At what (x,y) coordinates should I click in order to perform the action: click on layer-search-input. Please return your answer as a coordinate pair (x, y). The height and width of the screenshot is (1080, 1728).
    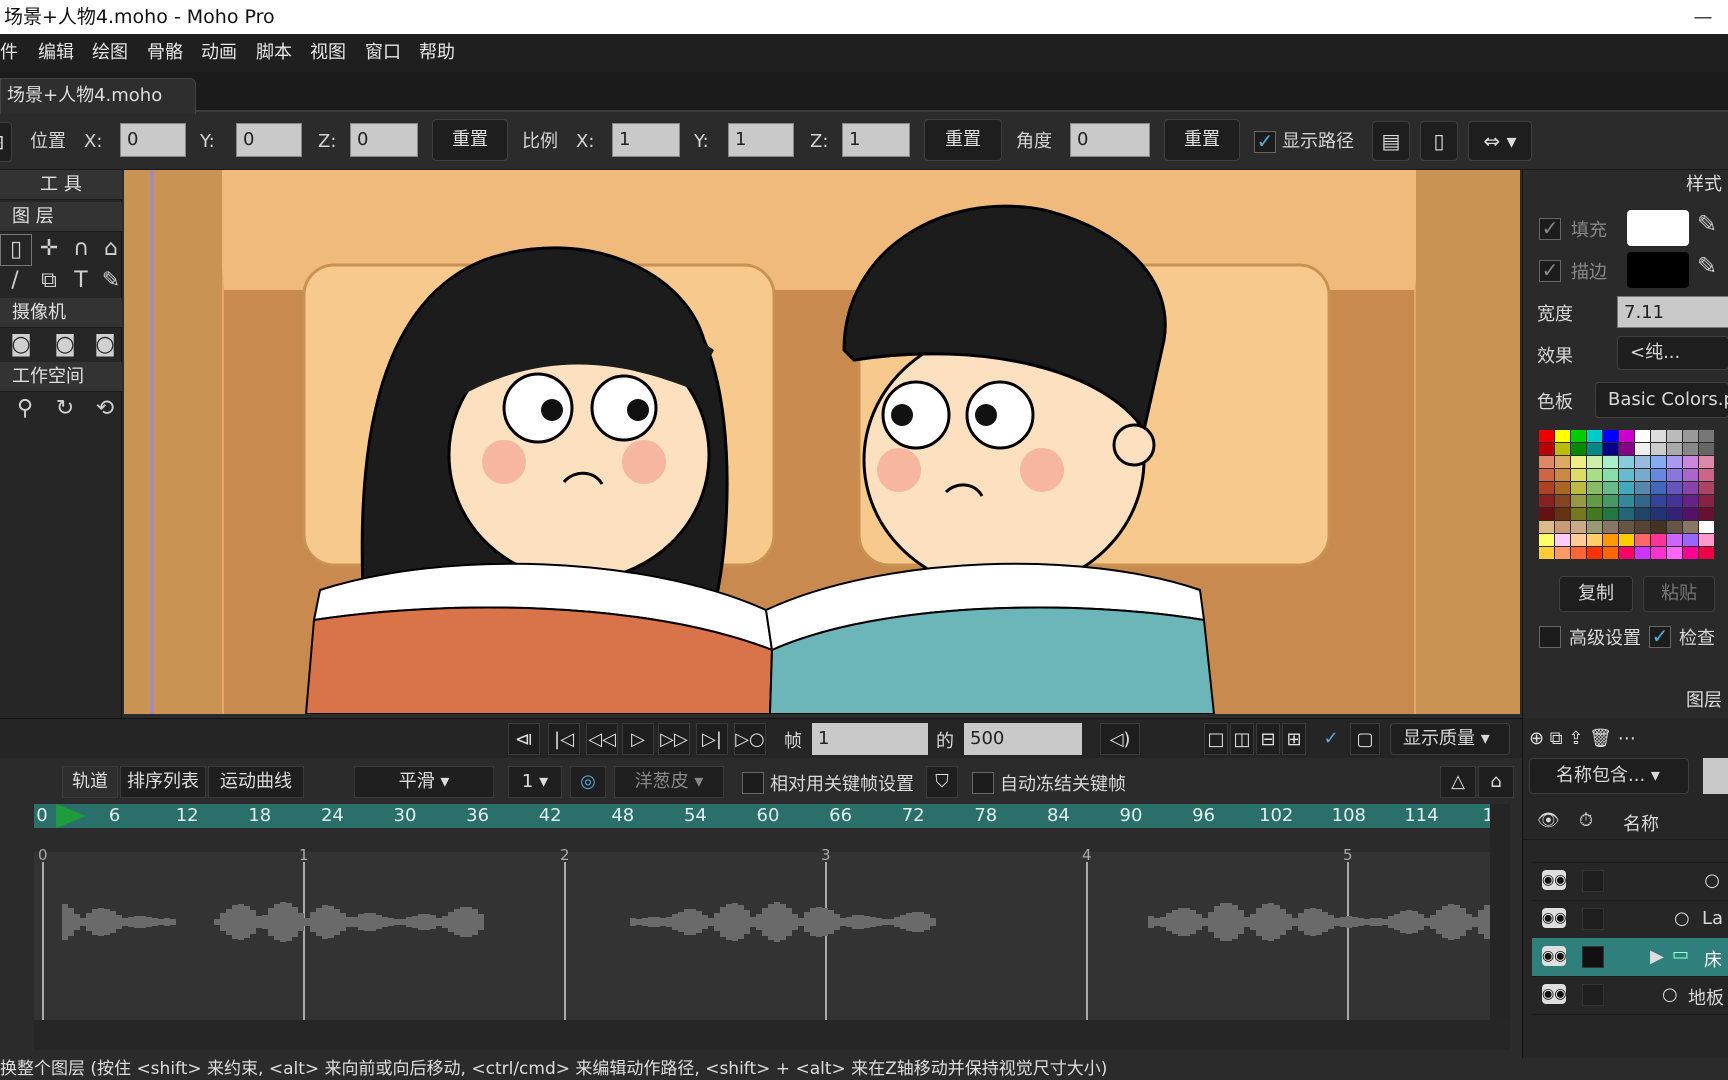
    Looking at the image, I should click on (1715, 776).